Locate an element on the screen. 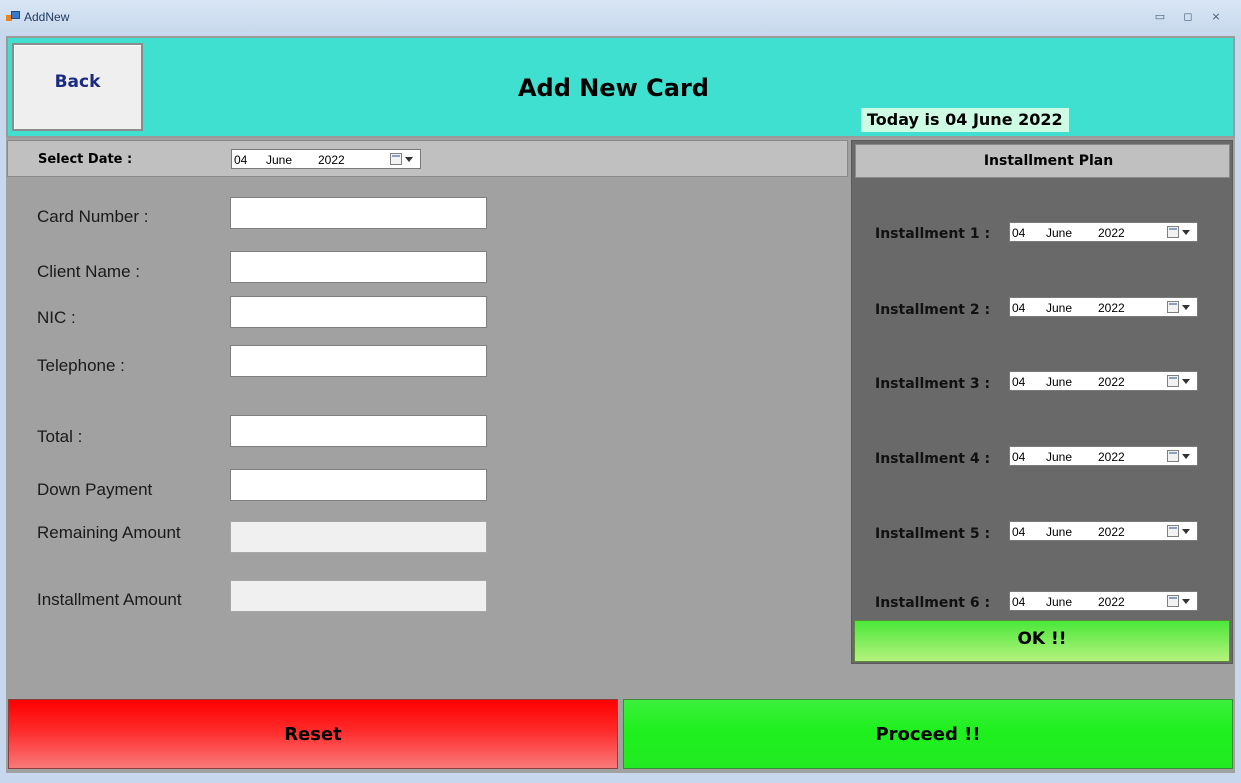  select-date-picker: 04 June 2022 is located at coordinates (326, 159).